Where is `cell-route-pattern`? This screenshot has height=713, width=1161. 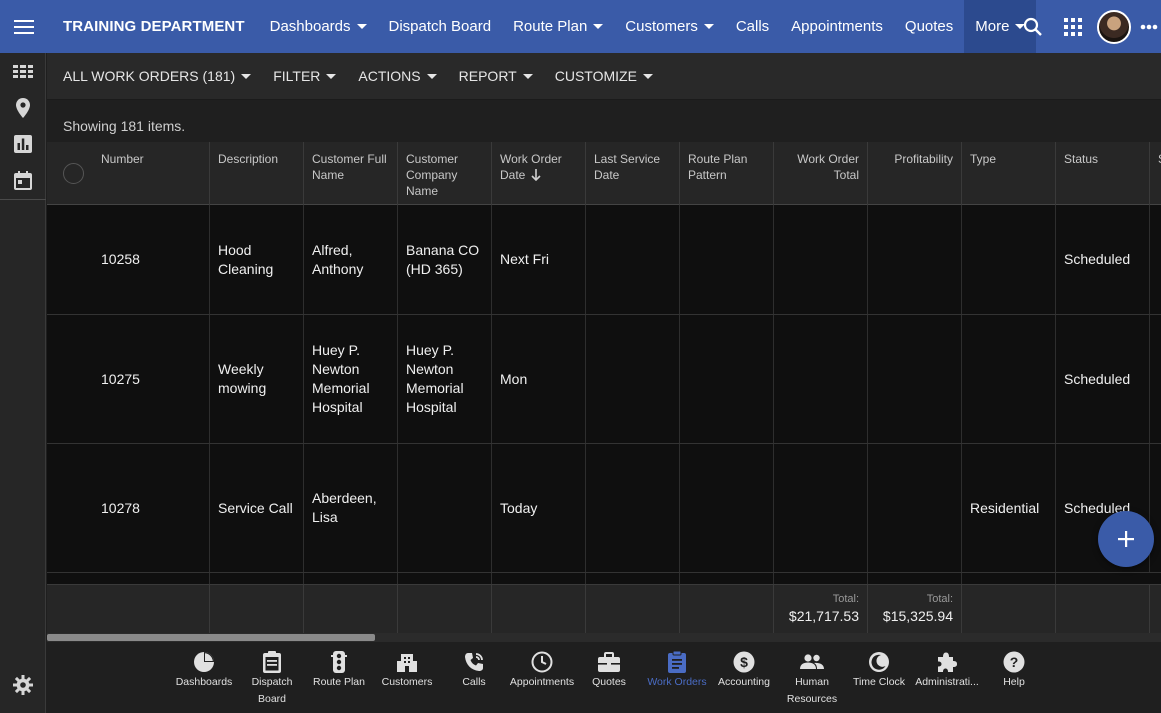
cell-route-pattern is located at coordinates (726, 259).